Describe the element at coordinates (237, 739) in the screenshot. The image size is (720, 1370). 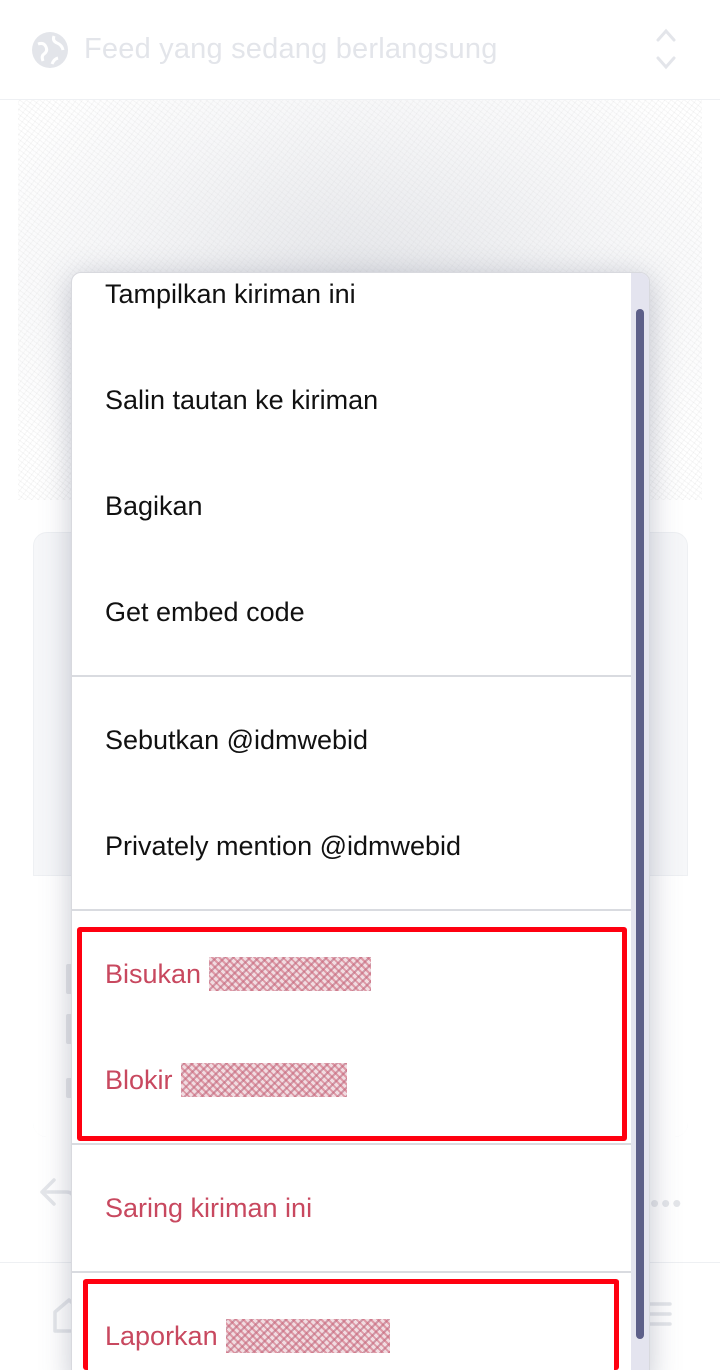
I see `menu-item-label: Sebutkan @idmwebid` at that location.